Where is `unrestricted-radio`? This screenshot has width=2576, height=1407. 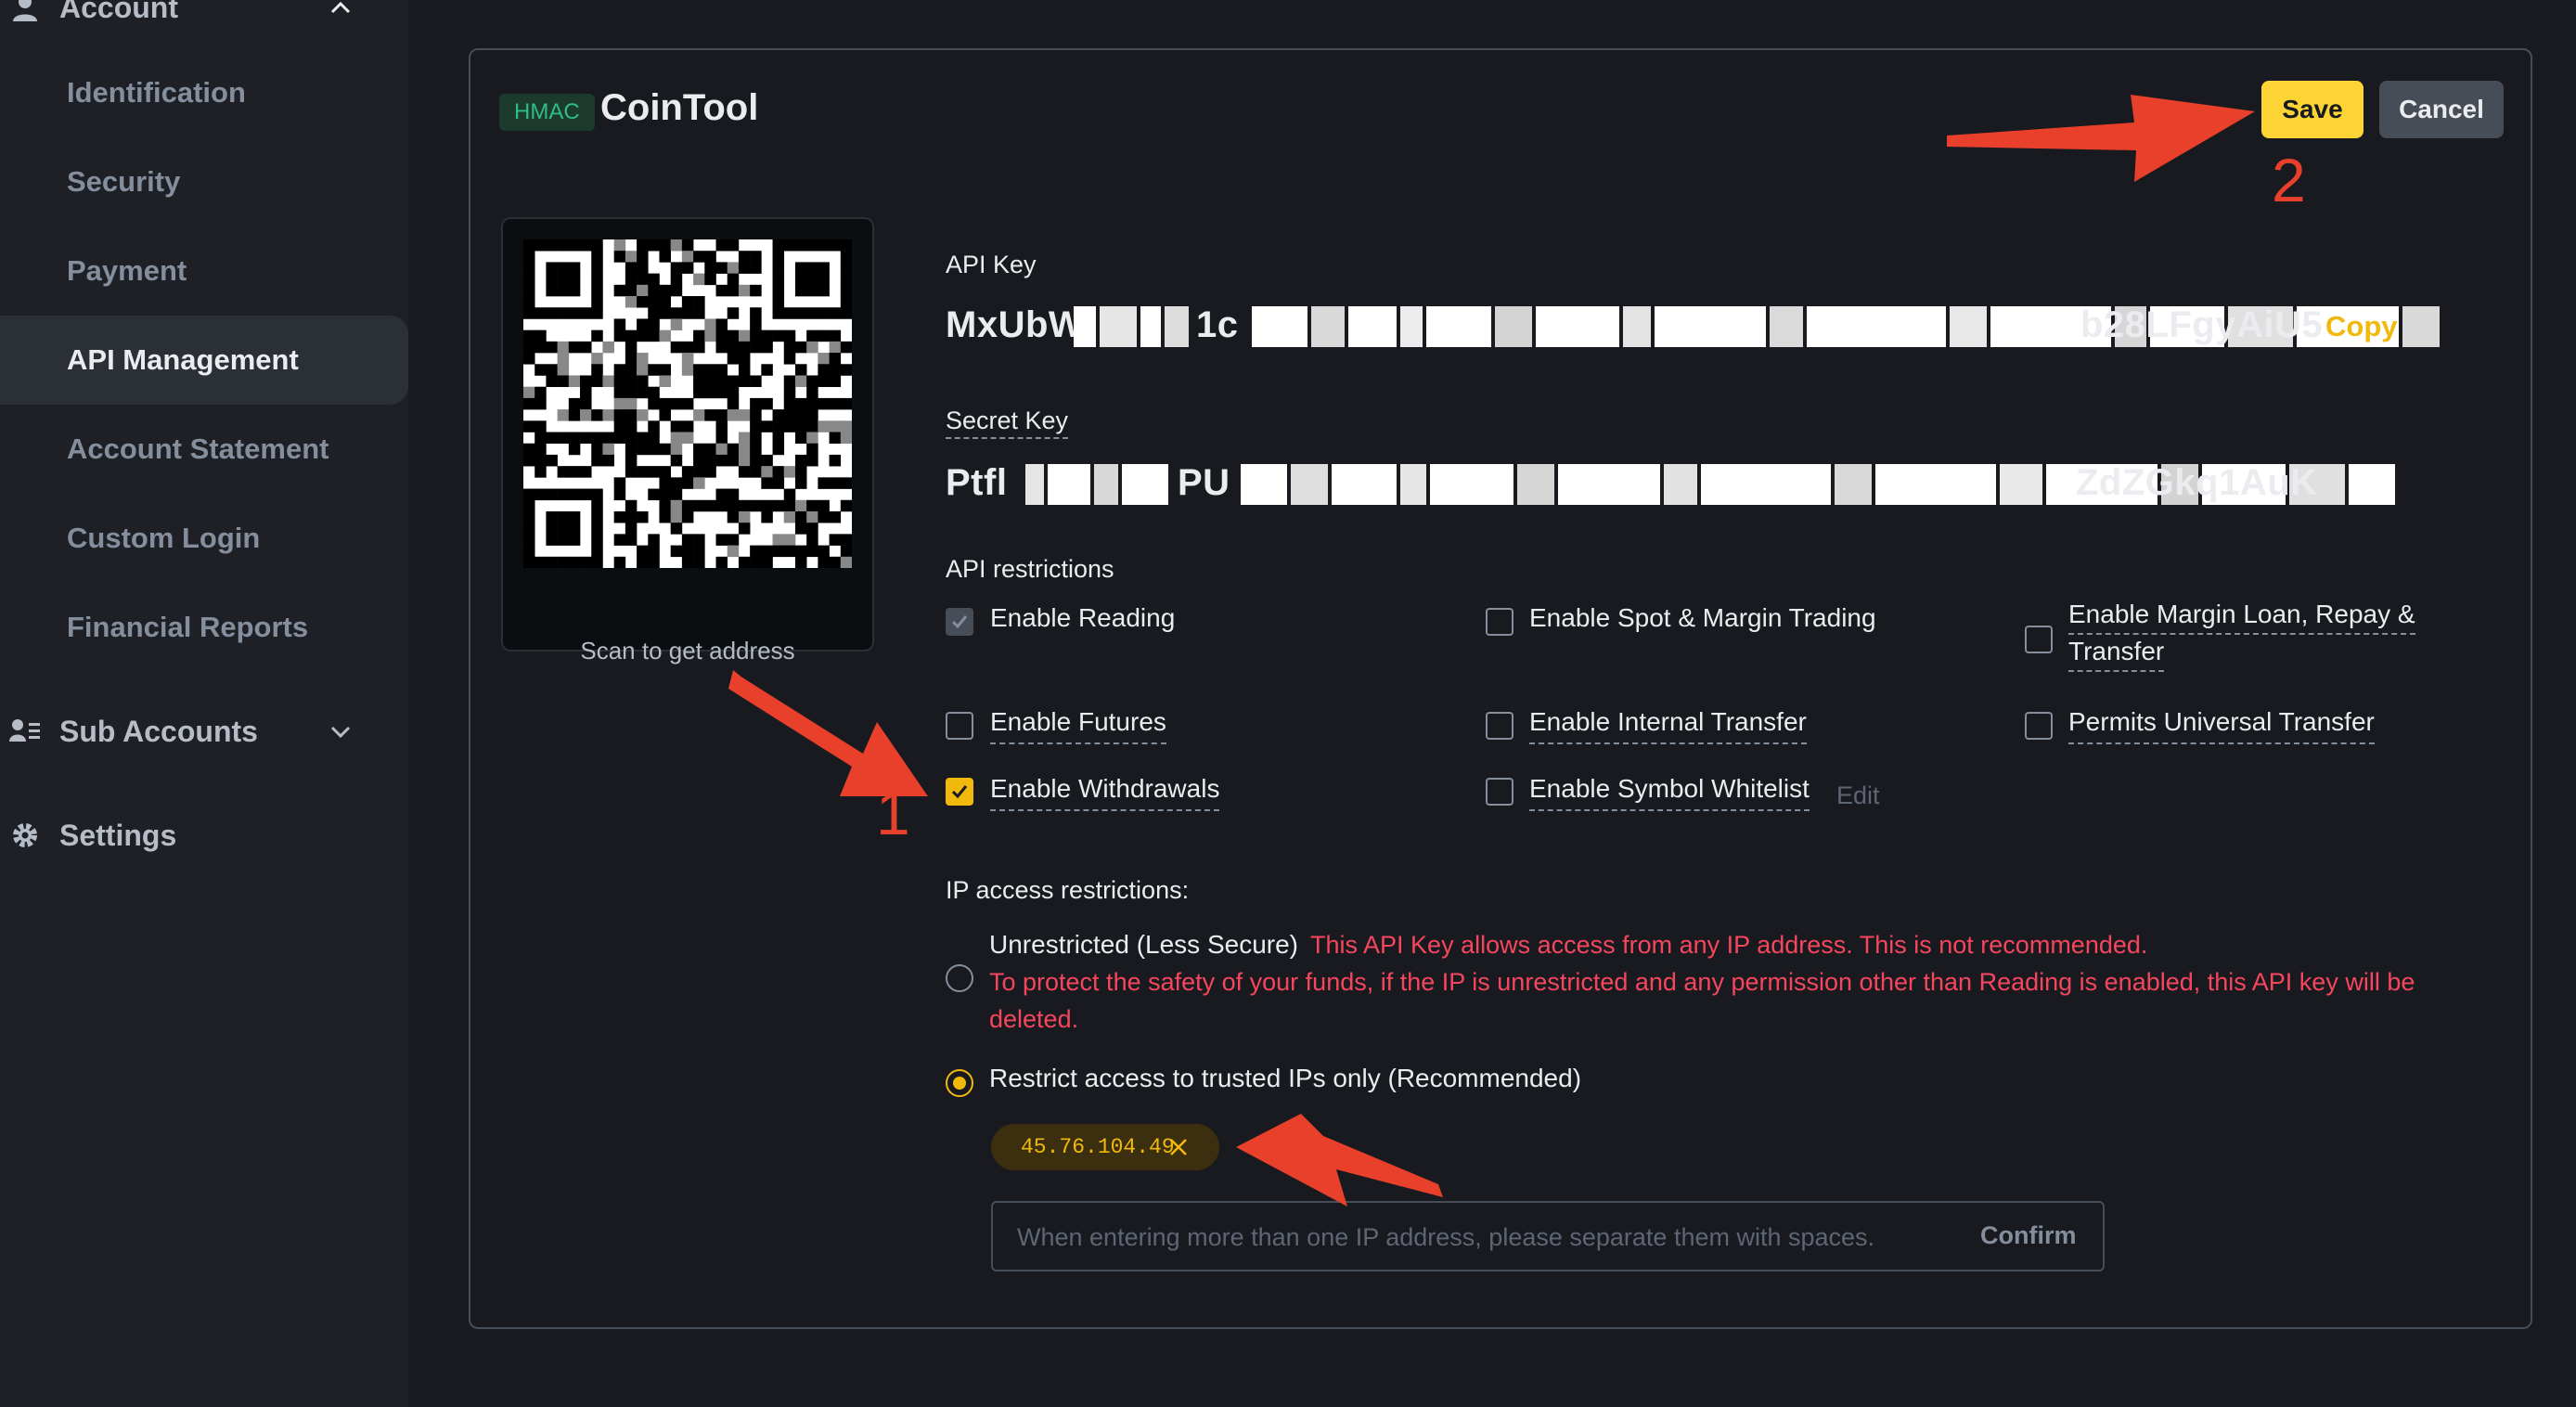
unrestricted-radio is located at coordinates (959, 978).